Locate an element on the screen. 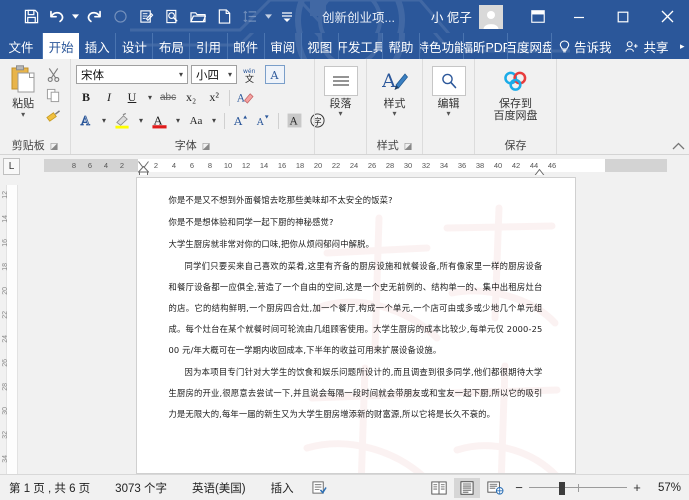  insert-mode-indicator: 插入 is located at coordinates (279, 488).